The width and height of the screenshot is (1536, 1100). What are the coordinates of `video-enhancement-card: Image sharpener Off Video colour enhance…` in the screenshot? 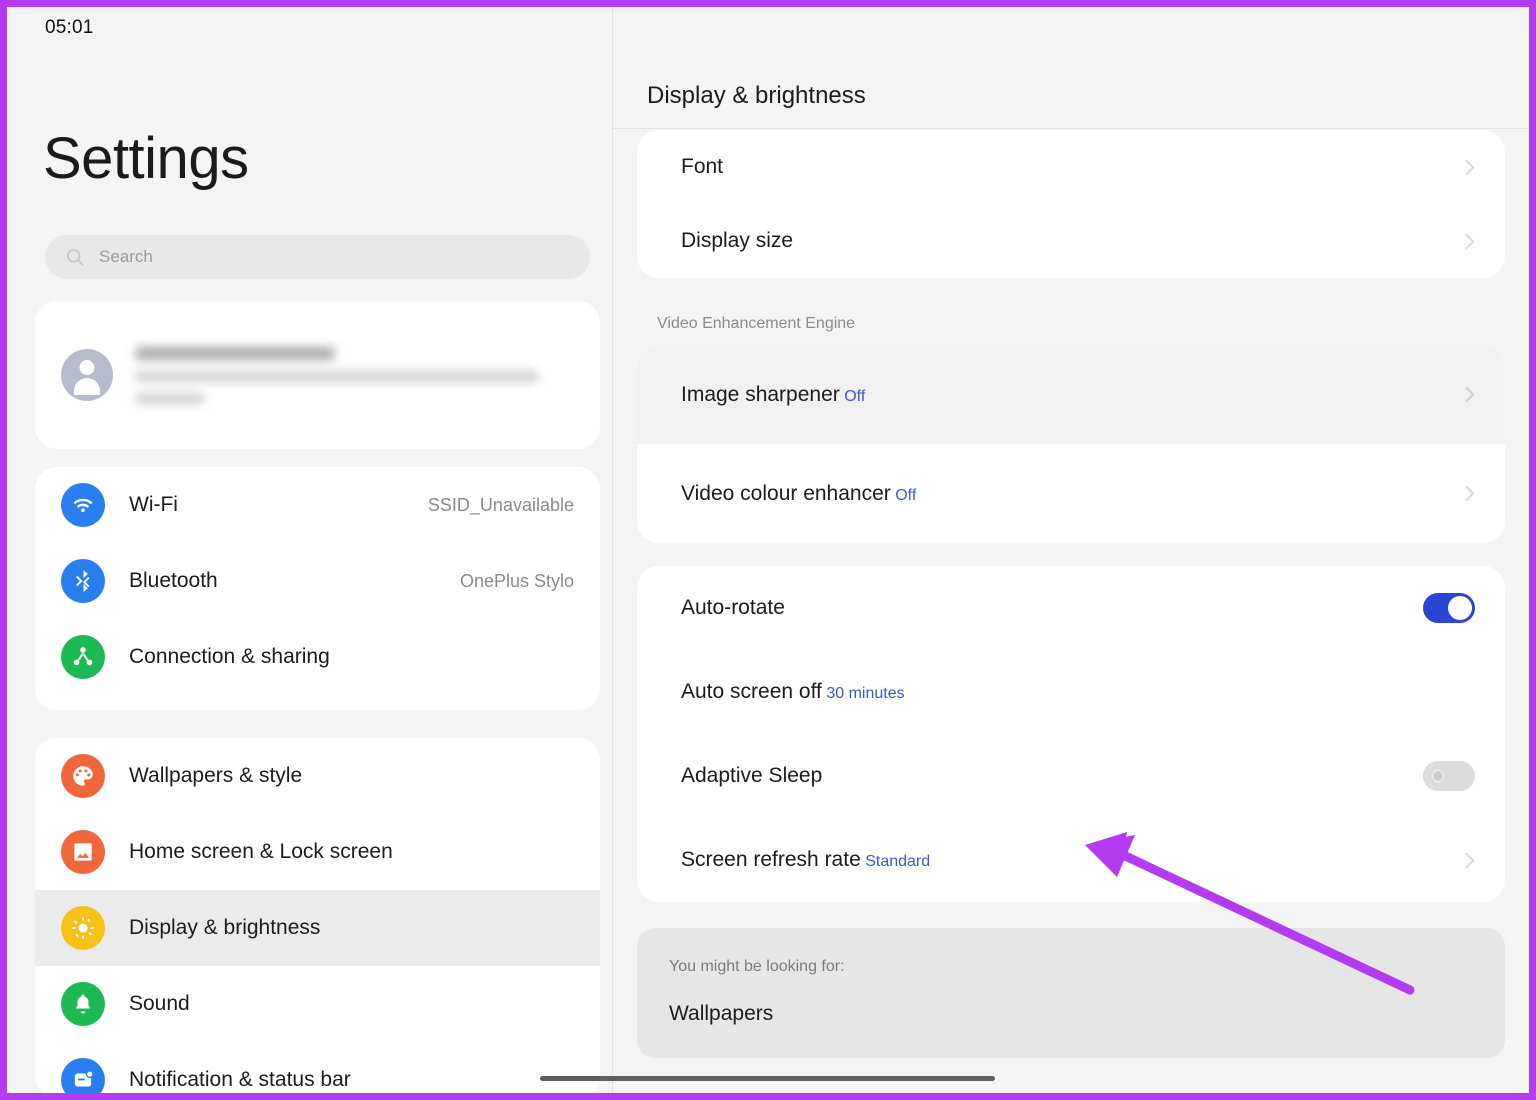 It's located at (1071, 444).